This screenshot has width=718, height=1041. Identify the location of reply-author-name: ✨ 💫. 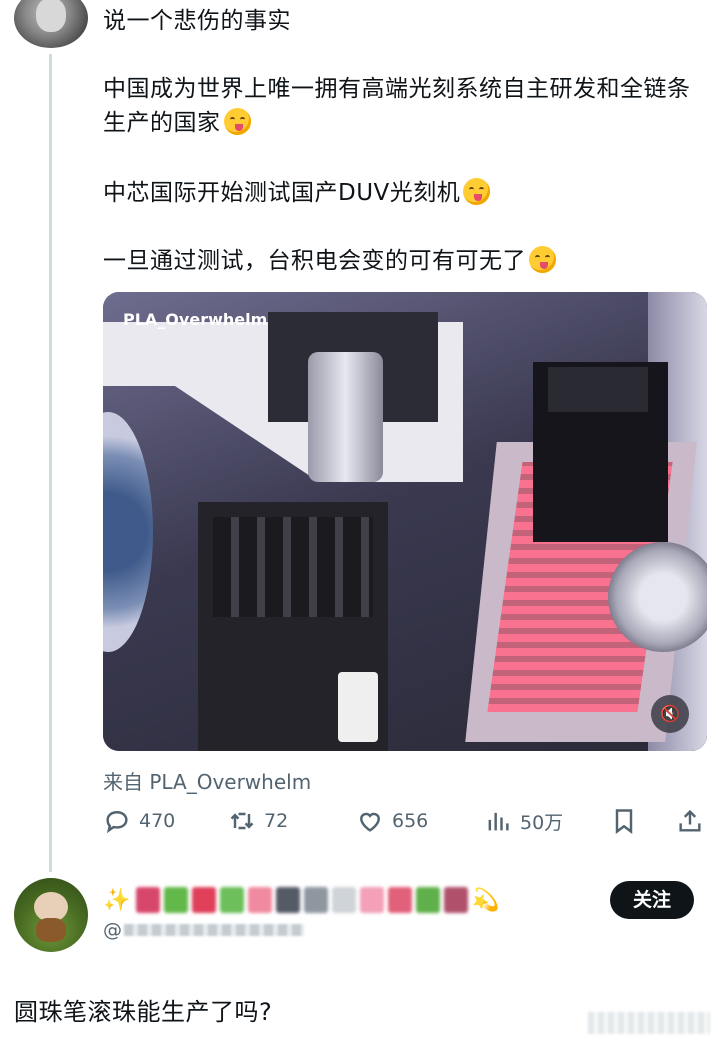
(304, 900).